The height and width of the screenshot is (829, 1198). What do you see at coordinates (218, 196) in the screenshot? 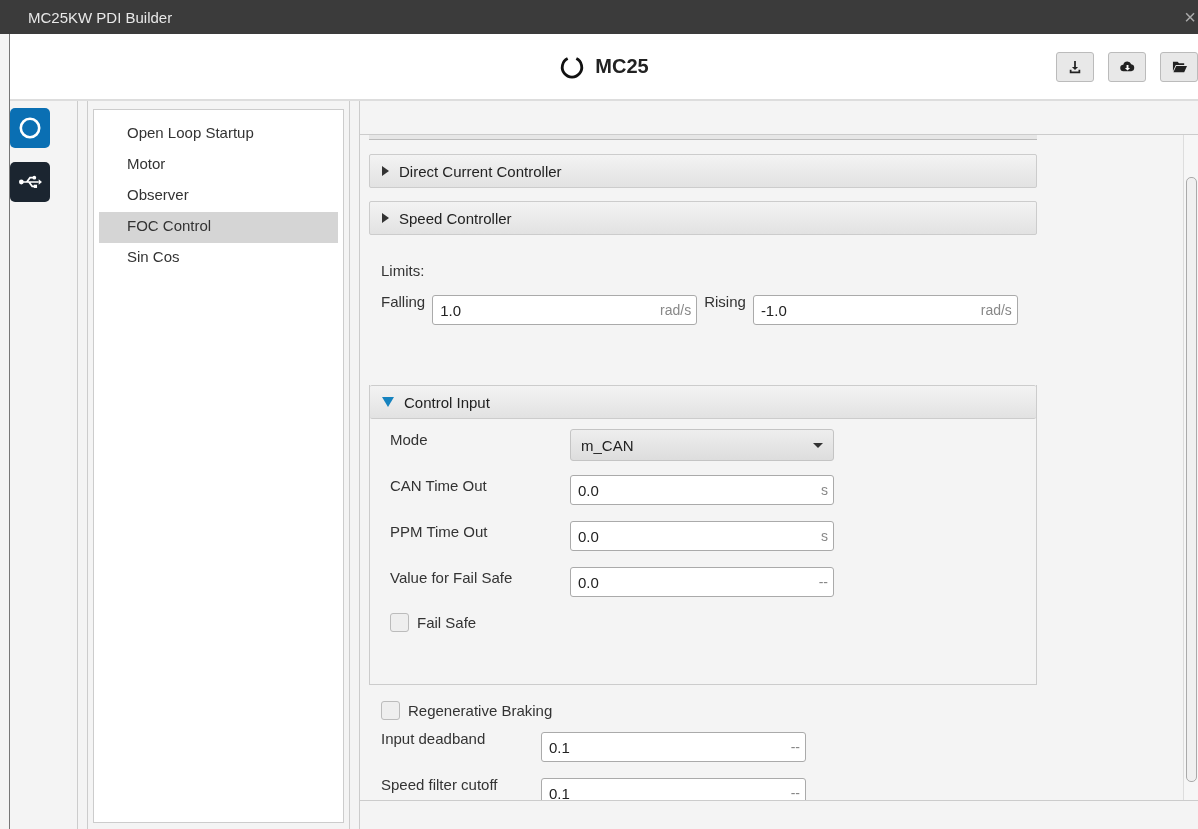
I see `nav-item: Observer` at bounding box center [218, 196].